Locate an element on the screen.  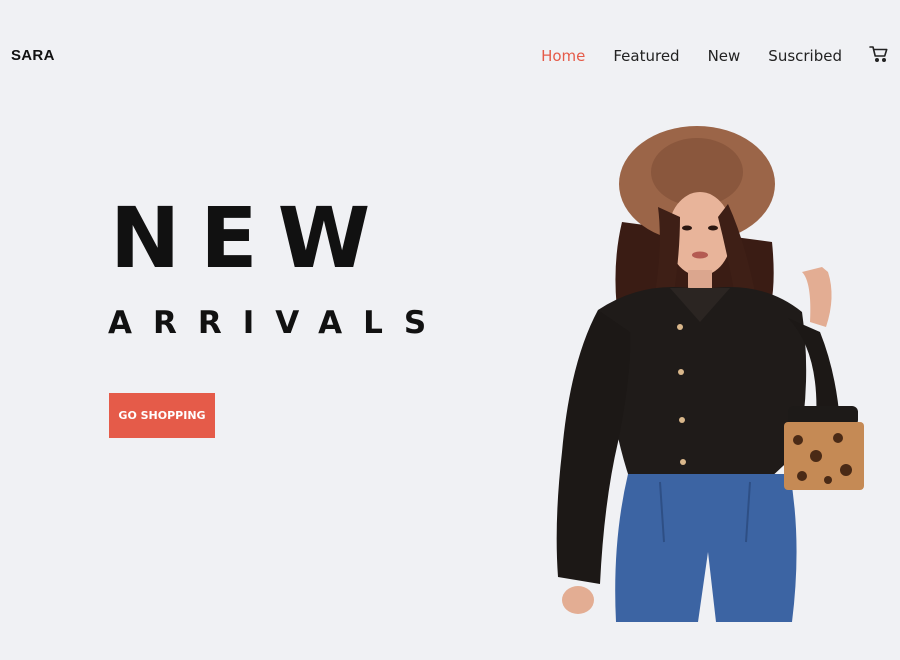
go-shopping-button: GO SHOPPING is located at coordinates (162, 415).